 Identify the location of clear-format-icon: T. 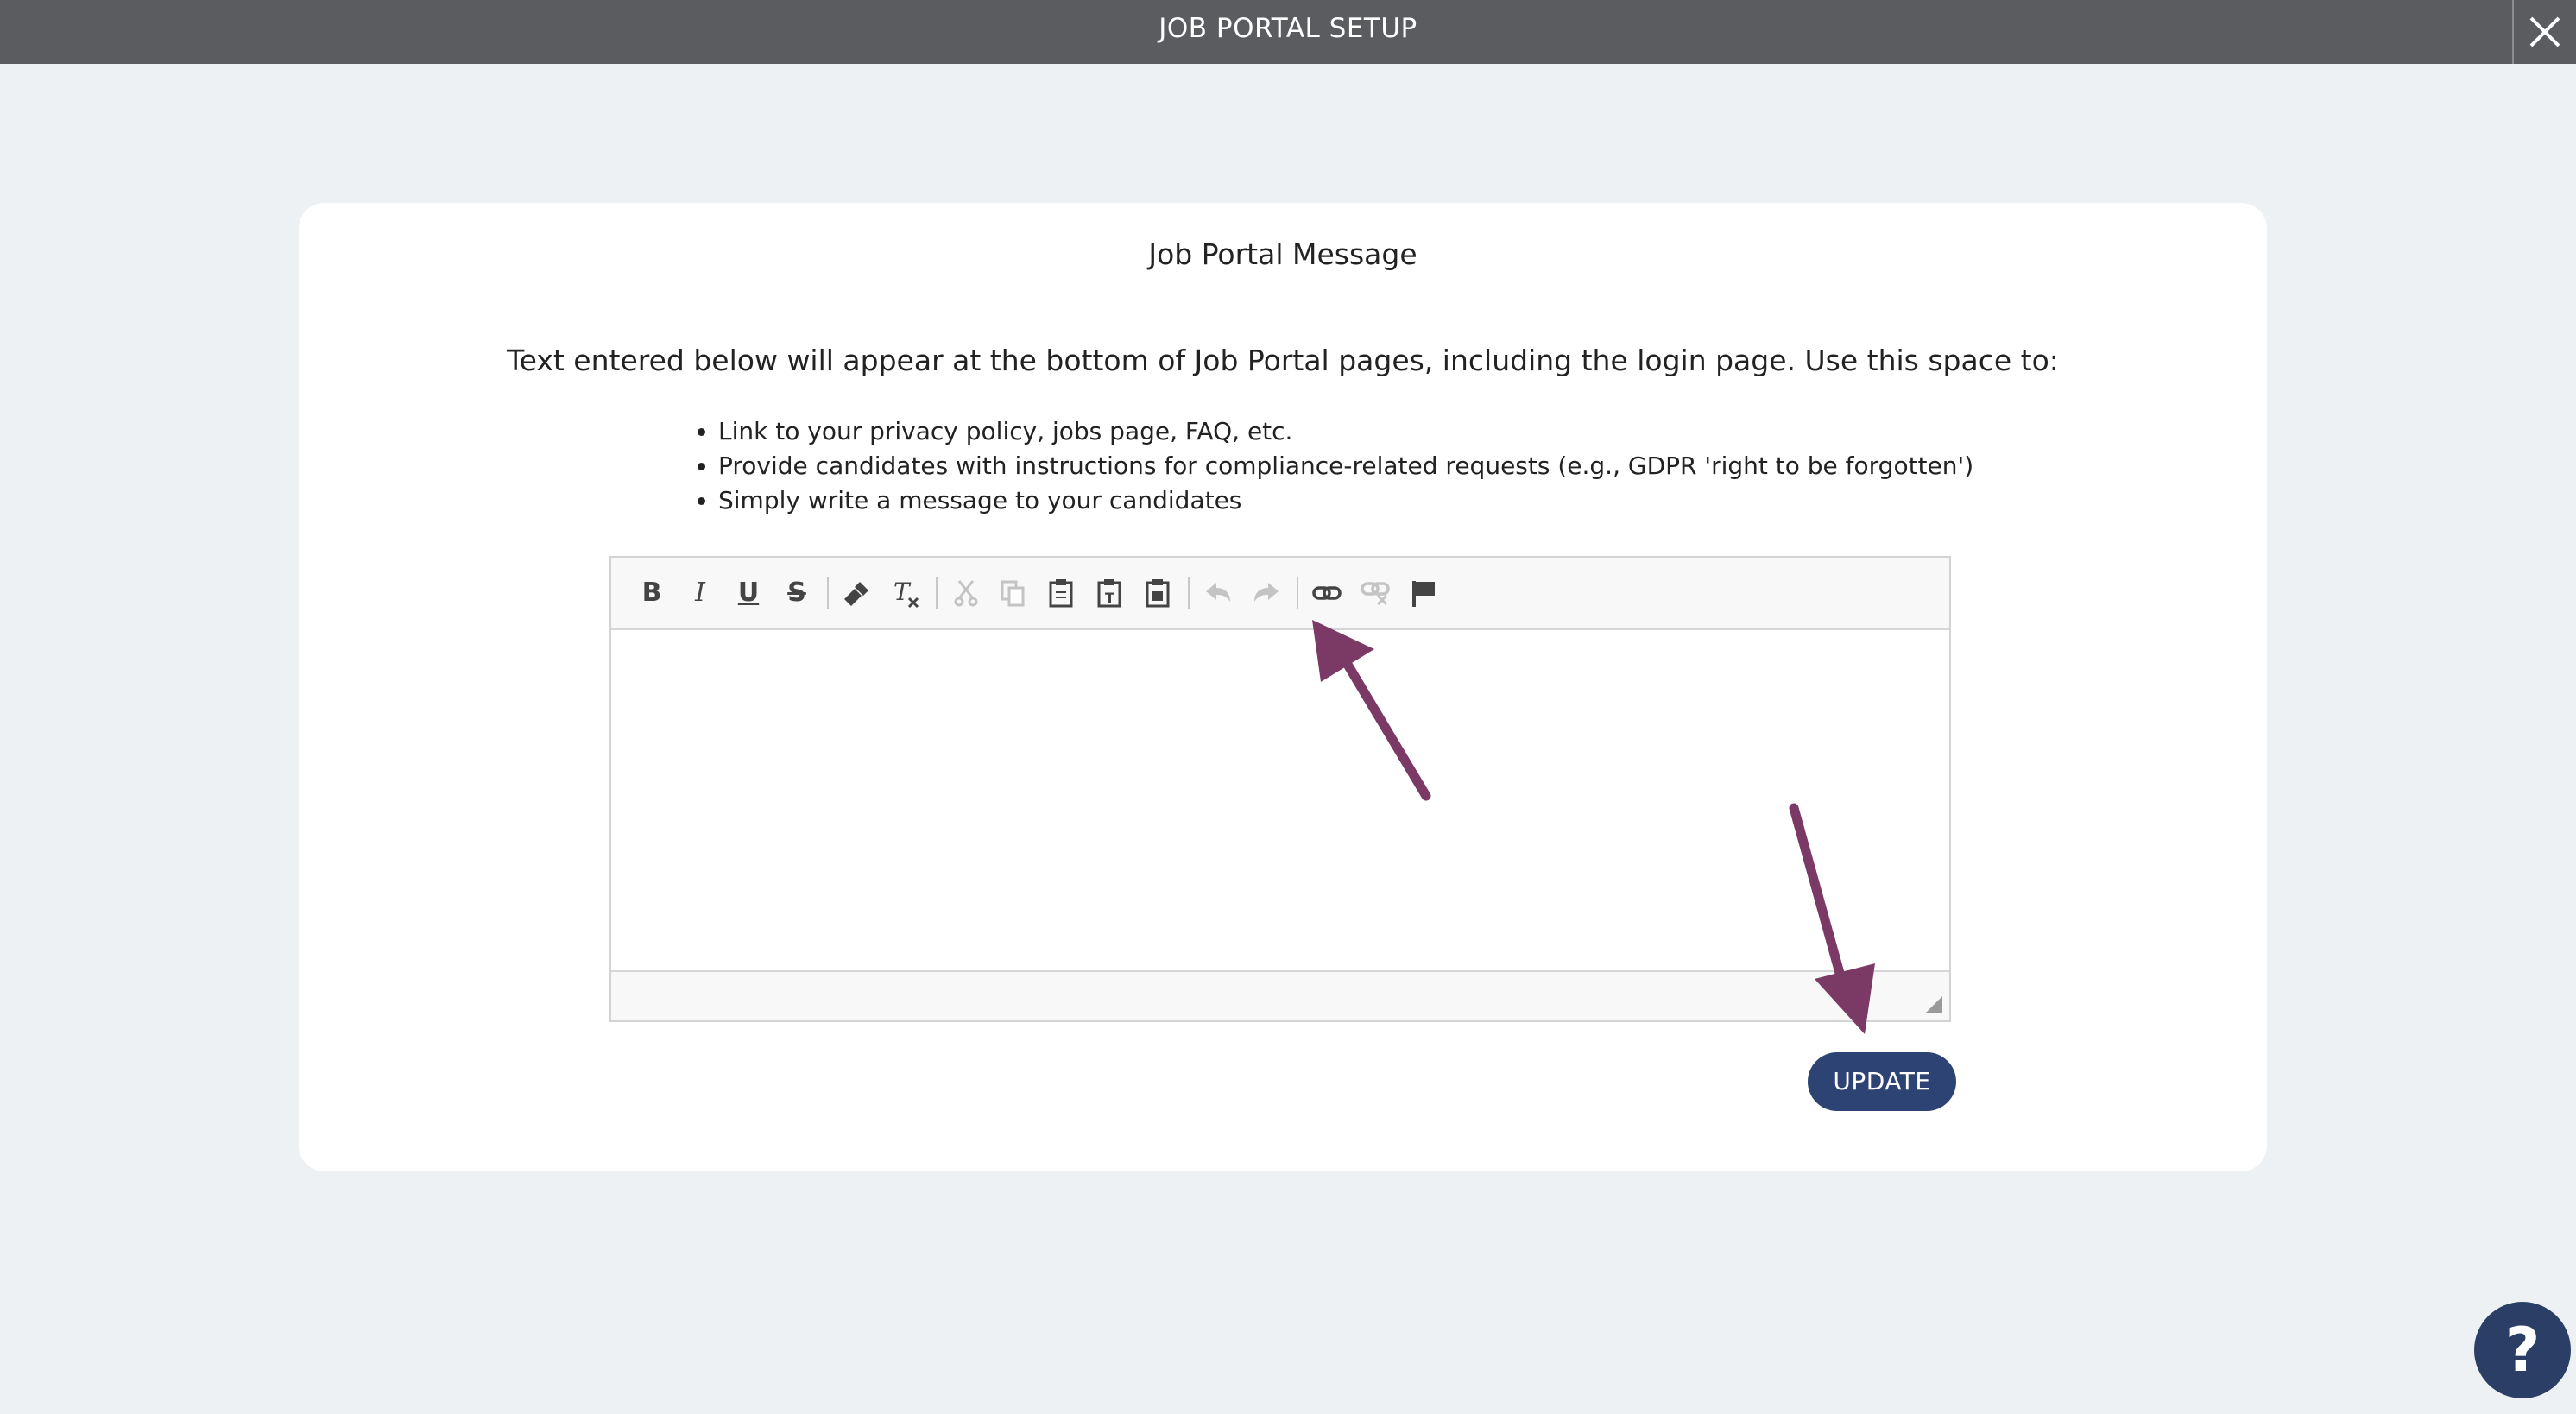
(906, 593).